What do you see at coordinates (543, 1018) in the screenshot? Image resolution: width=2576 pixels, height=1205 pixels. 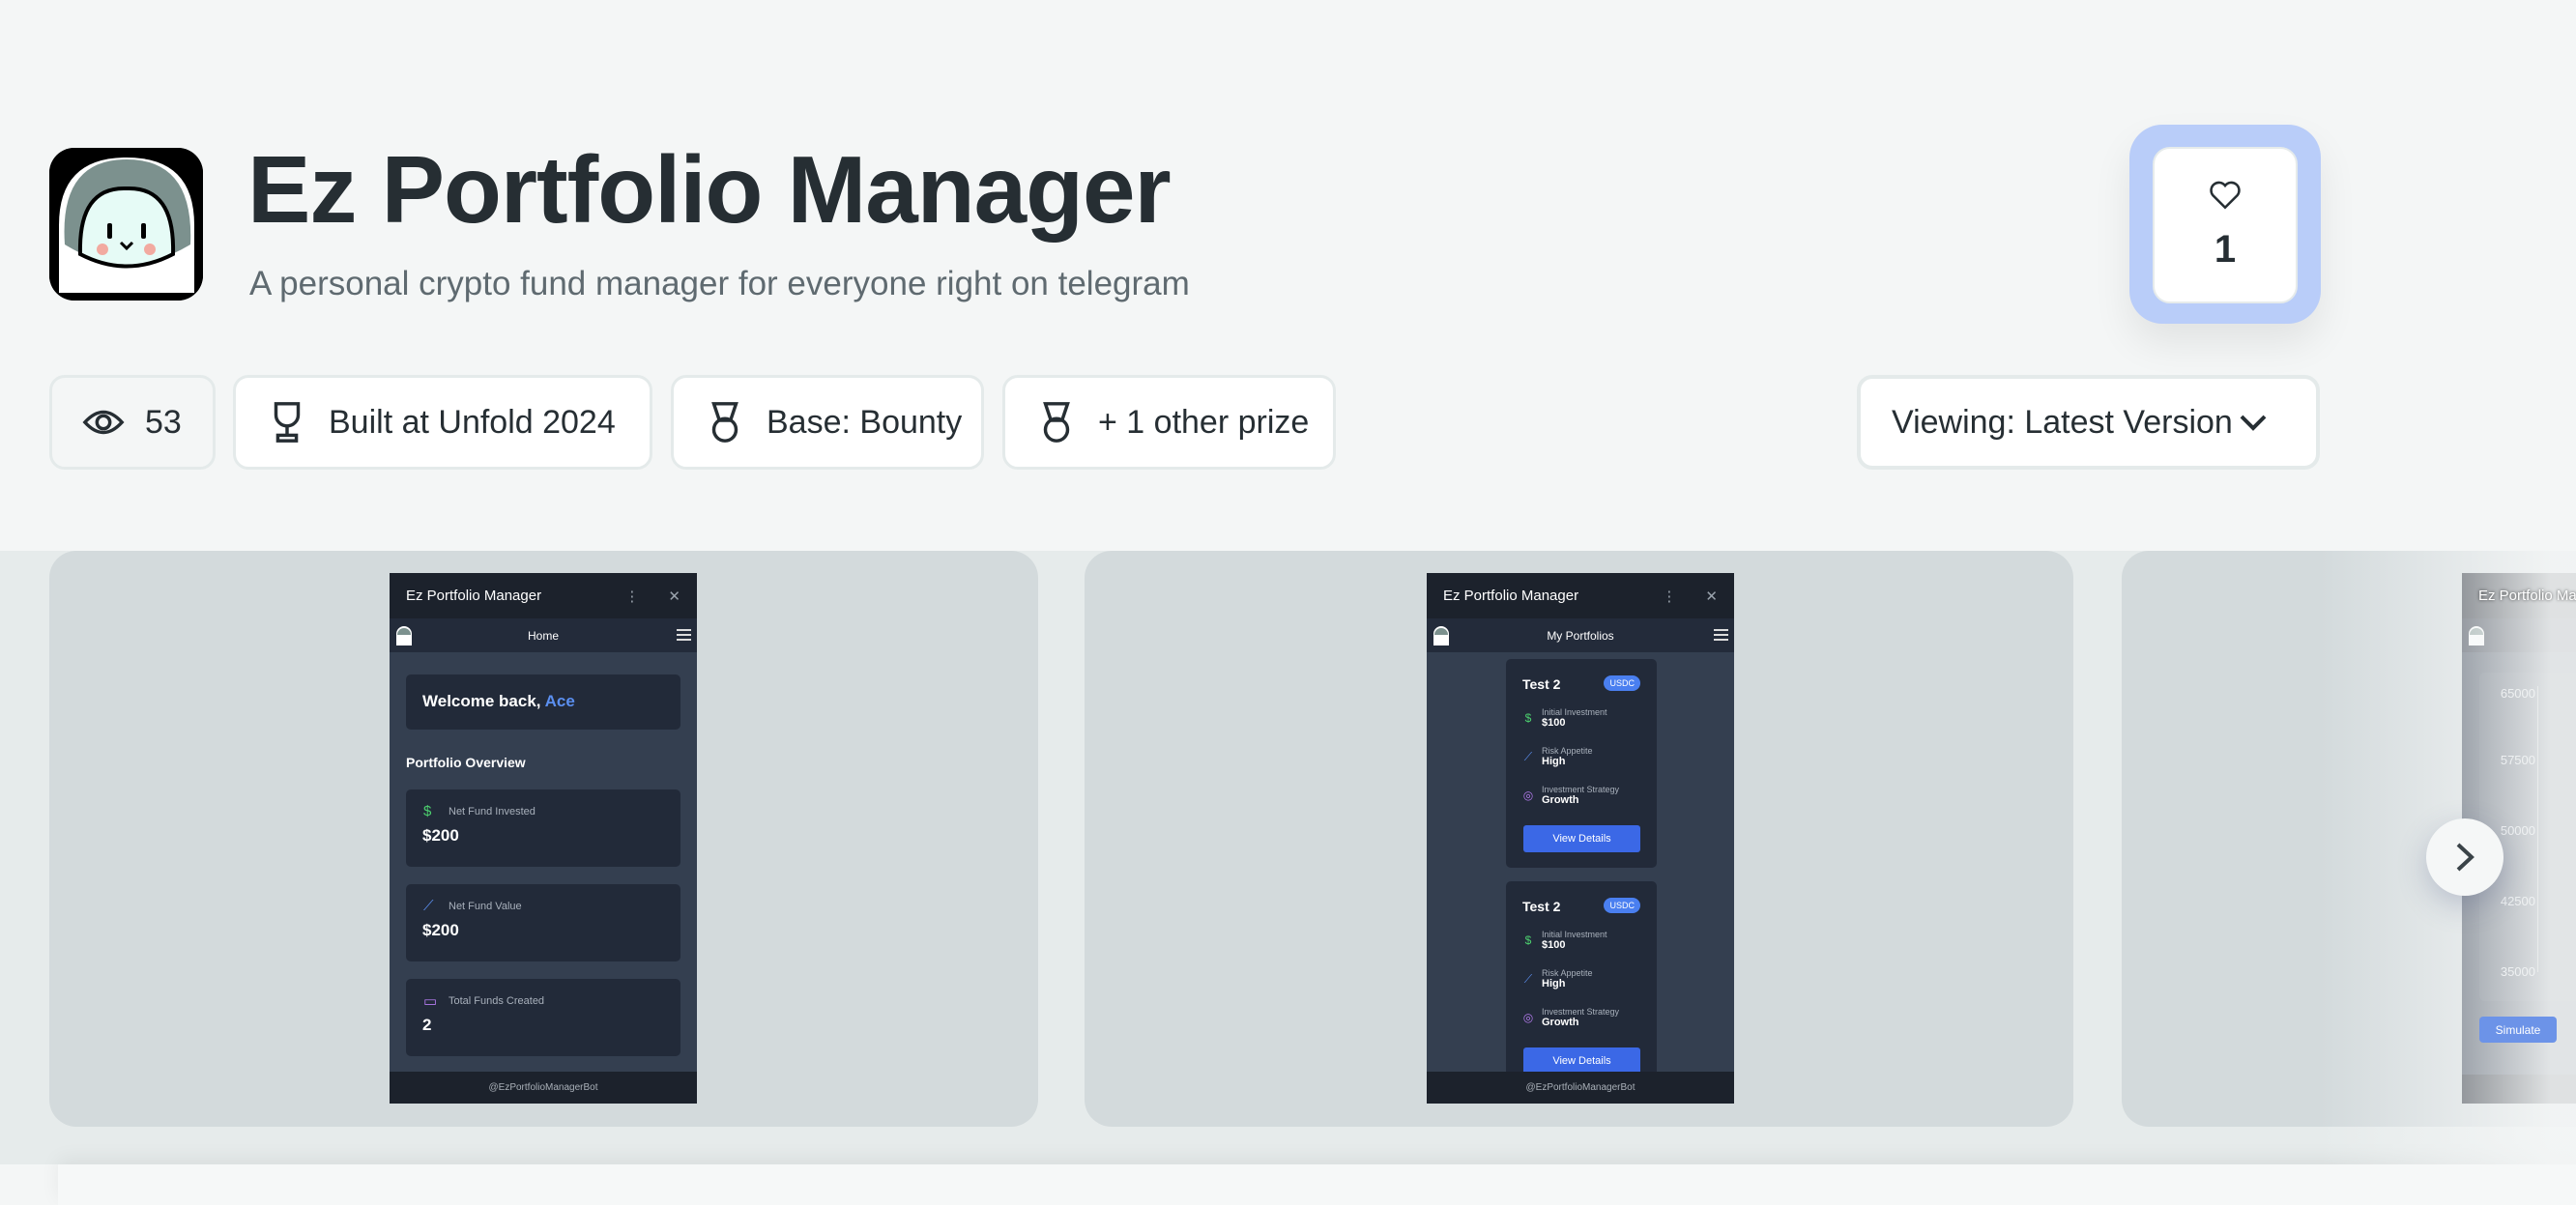 I see `stat-card: ▭ Total Funds Created 2` at bounding box center [543, 1018].